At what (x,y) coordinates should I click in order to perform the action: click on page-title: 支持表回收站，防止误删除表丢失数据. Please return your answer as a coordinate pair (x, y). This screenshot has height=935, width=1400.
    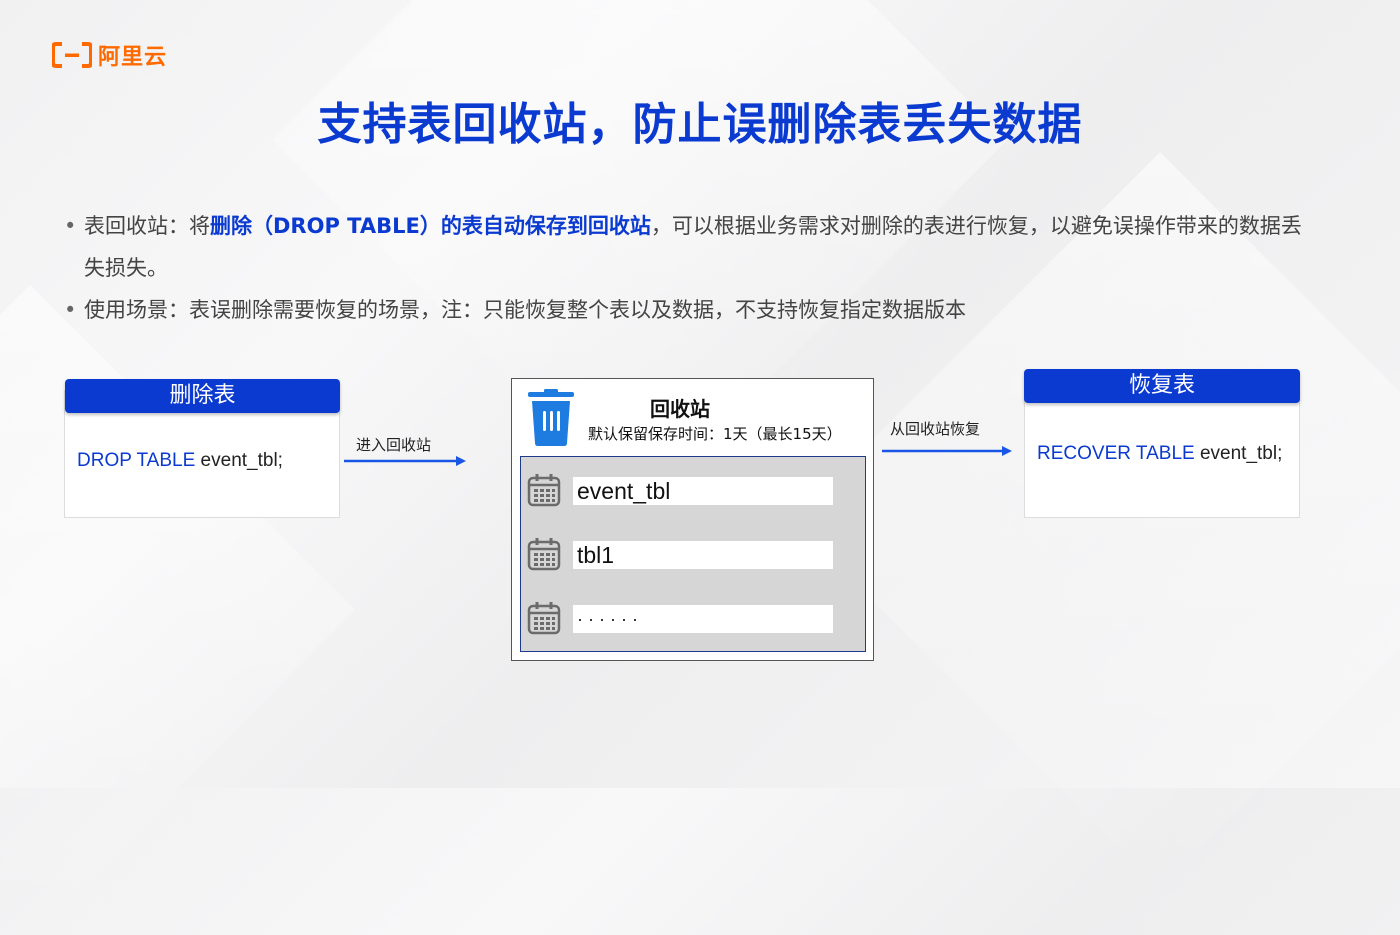
    Looking at the image, I should click on (700, 124).